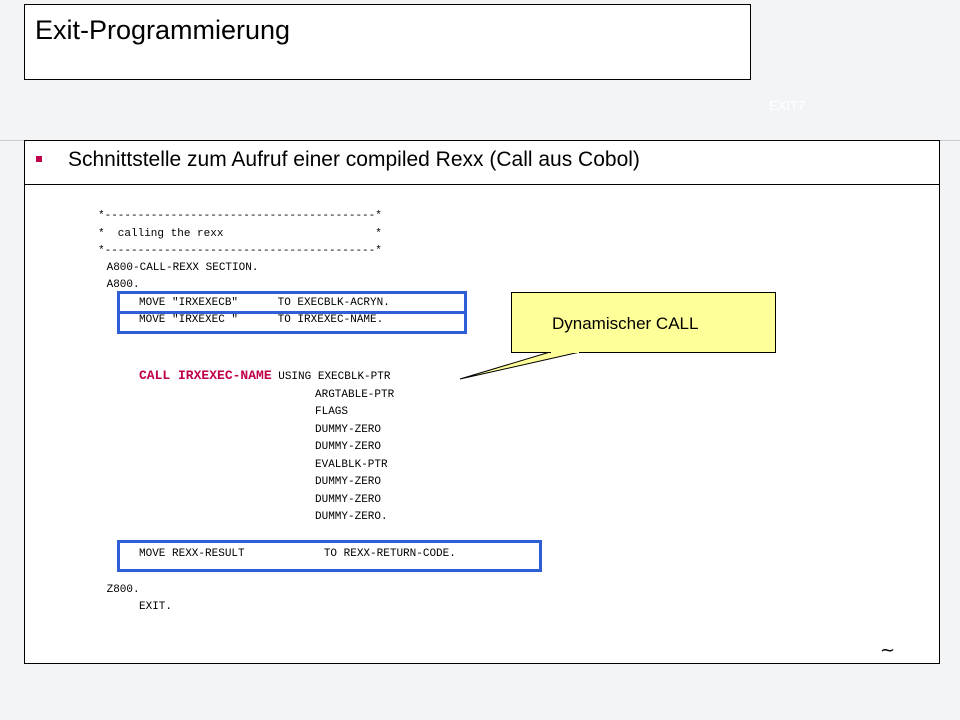  Describe the element at coordinates (625, 323) in the screenshot. I see `callout-text: Dynamischer CALL` at that location.